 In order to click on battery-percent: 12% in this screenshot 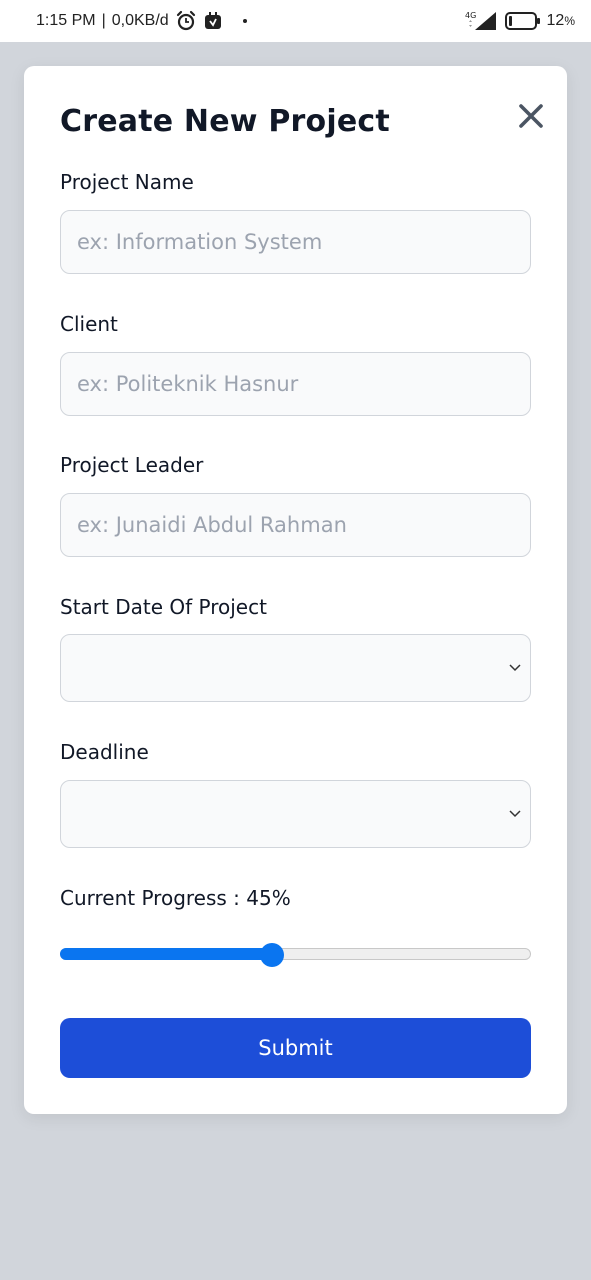, I will do `click(560, 20)`.